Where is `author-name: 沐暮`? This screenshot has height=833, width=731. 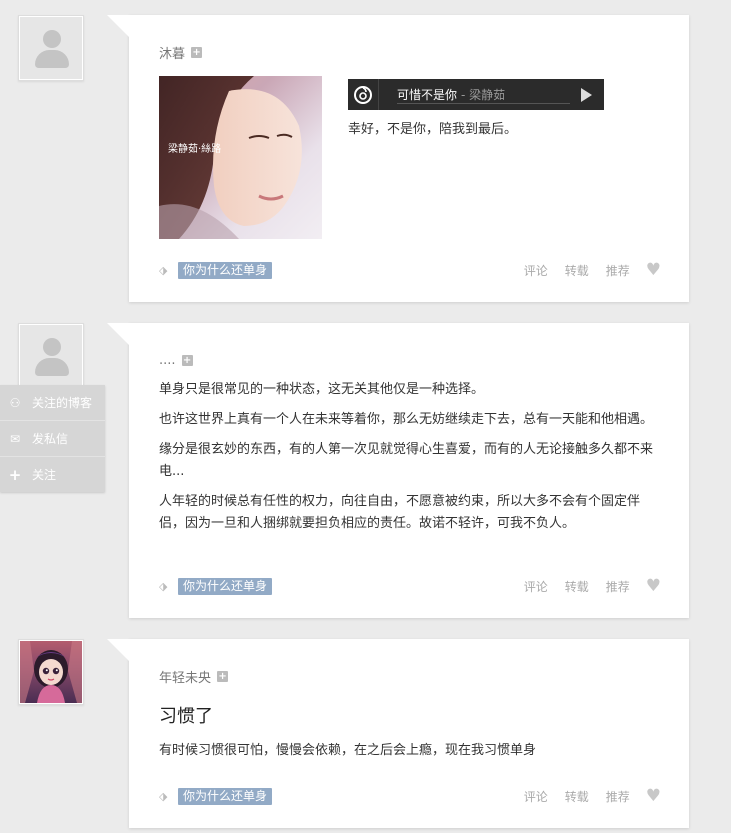
author-name: 沐暮 is located at coordinates (172, 52).